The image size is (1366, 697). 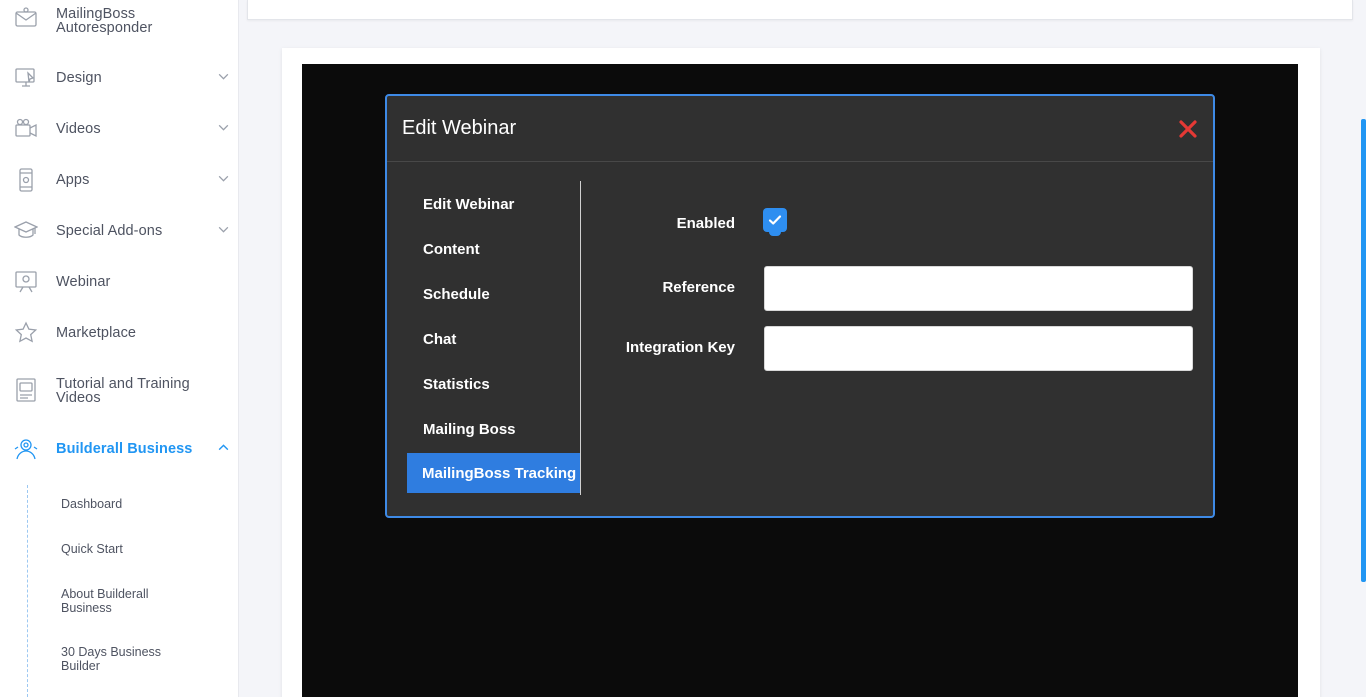 I want to click on modal-header: Edit Webinar, so click(x=800, y=129).